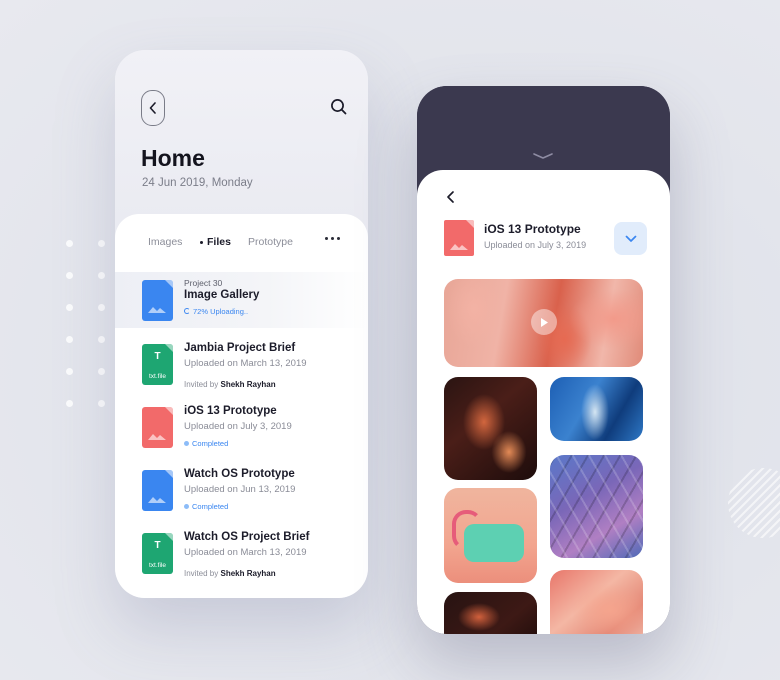 This screenshot has width=780, height=680. What do you see at coordinates (270, 242) in the screenshot?
I see `tab-prototype: Prototype` at bounding box center [270, 242].